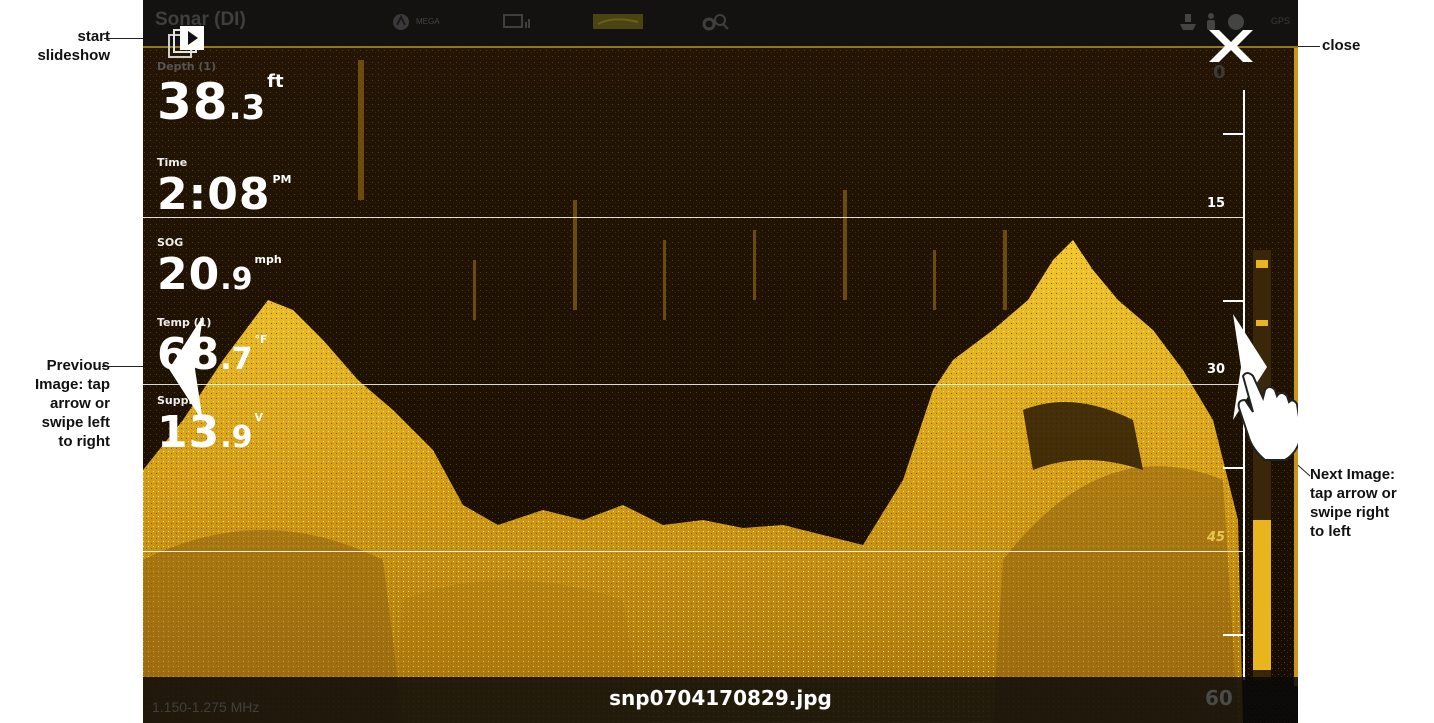  I want to click on callout-text: Previous, so click(78, 365).